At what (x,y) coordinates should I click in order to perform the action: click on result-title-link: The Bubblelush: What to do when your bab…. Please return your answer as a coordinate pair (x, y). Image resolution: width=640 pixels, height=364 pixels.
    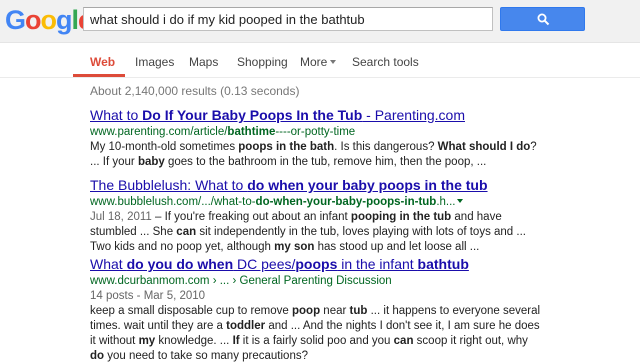
    Looking at the image, I should click on (360, 185).